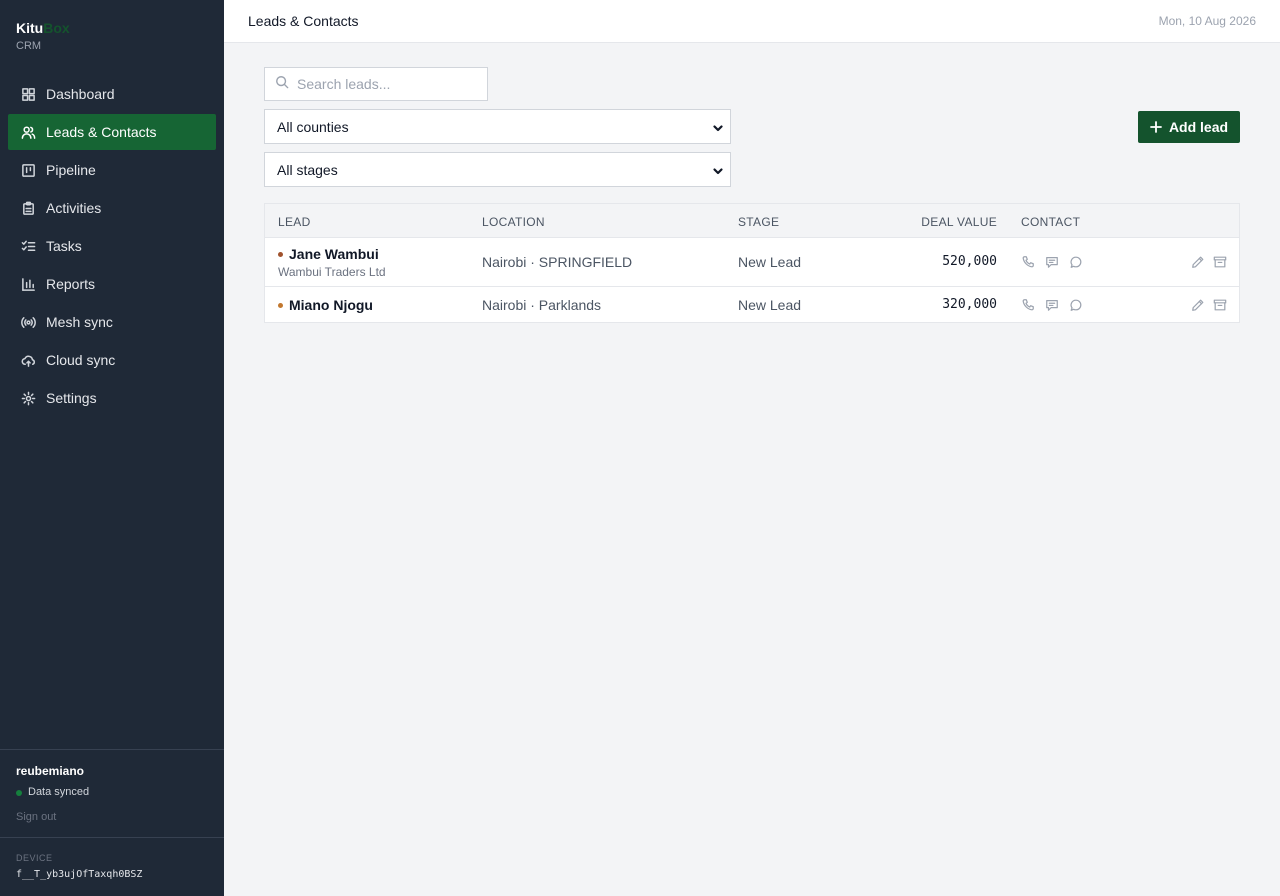  I want to click on sidebar-item-cloud-sync: Cloud sync, so click(112, 360).